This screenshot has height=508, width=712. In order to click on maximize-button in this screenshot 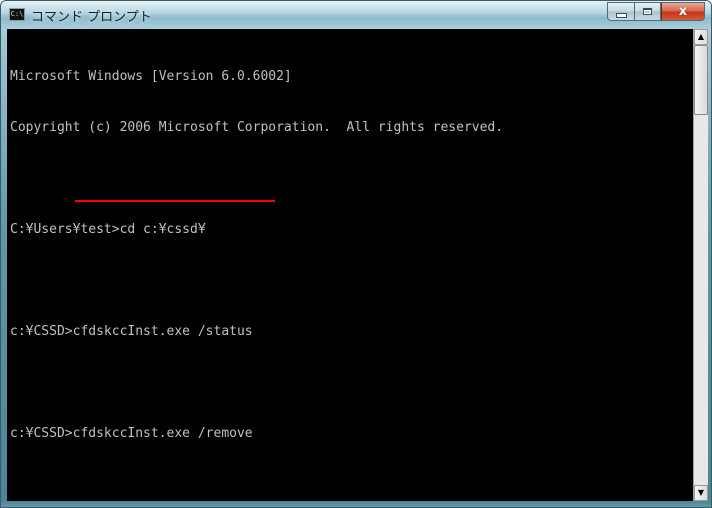, I will do `click(647, 11)`.